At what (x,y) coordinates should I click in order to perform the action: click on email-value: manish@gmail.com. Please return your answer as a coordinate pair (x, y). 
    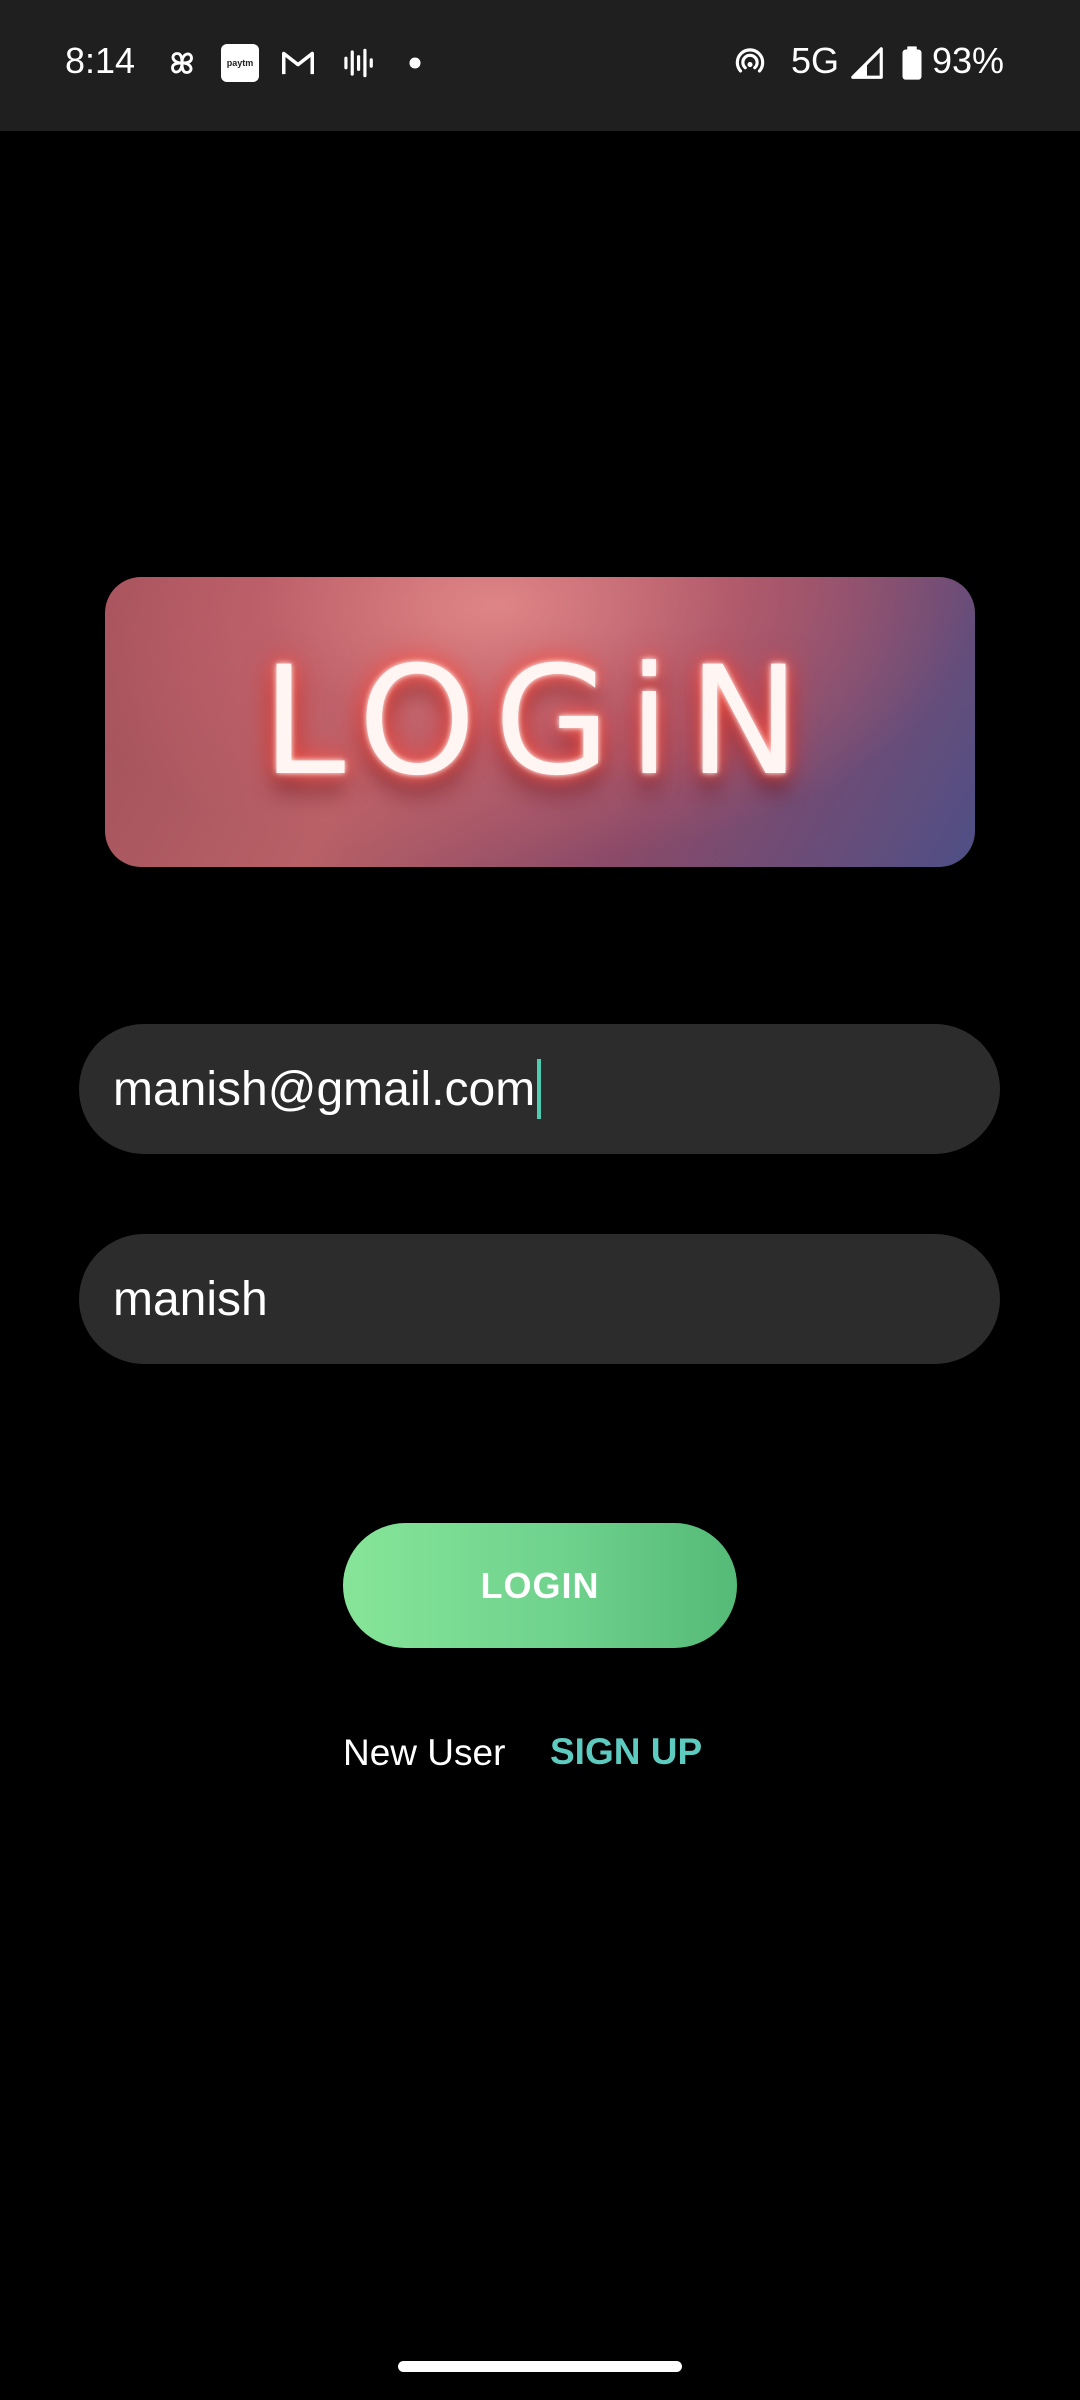
    Looking at the image, I should click on (324, 1089).